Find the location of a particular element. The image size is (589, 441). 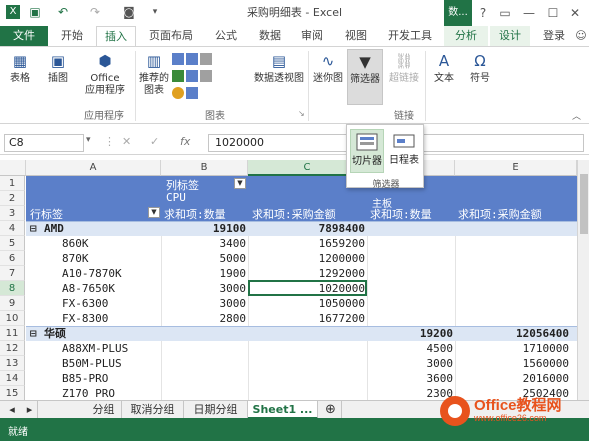

watermark-icon is located at coordinates (455, 411).